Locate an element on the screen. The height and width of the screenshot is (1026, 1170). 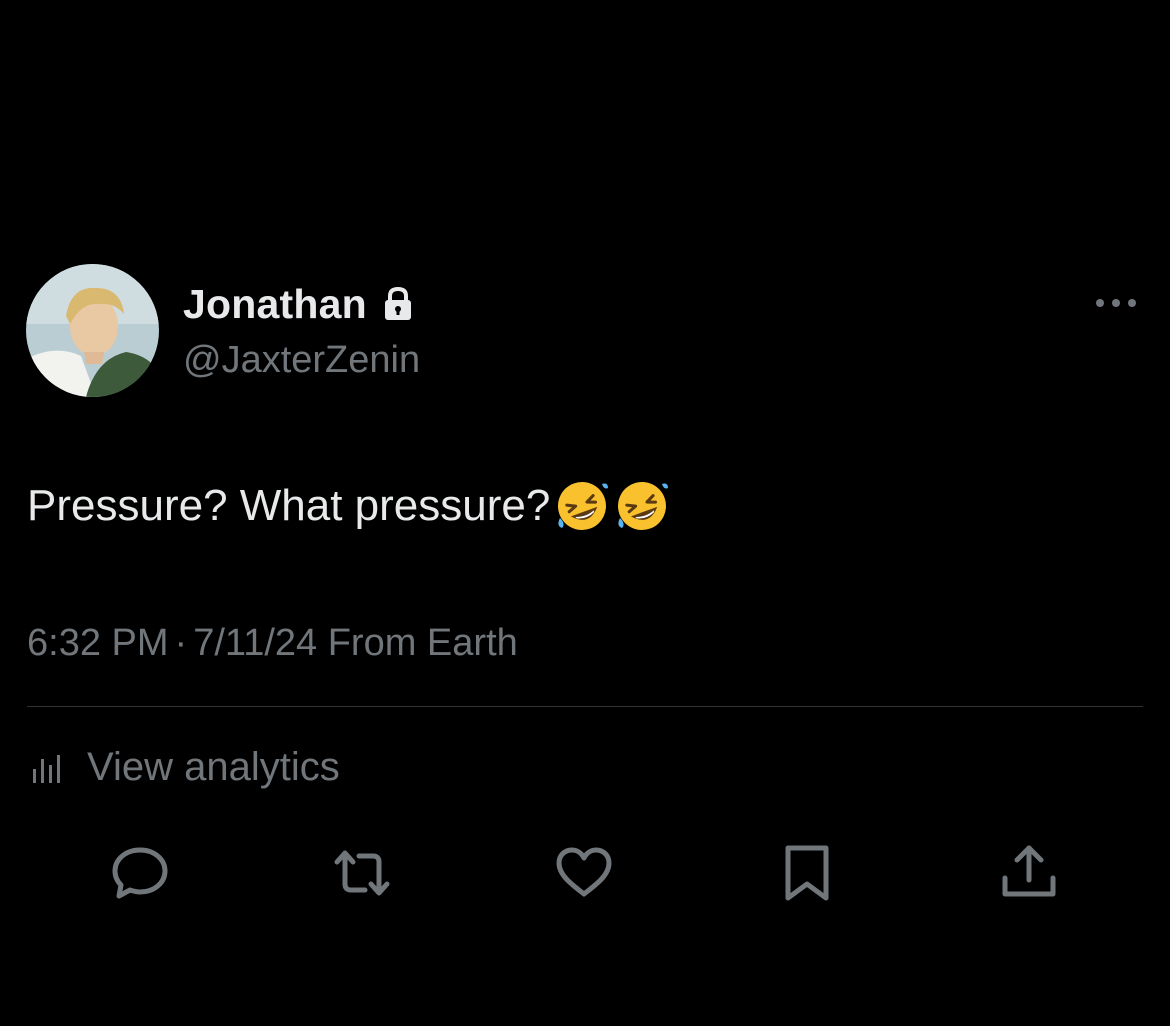
more-options-icon is located at coordinates (1116, 303).